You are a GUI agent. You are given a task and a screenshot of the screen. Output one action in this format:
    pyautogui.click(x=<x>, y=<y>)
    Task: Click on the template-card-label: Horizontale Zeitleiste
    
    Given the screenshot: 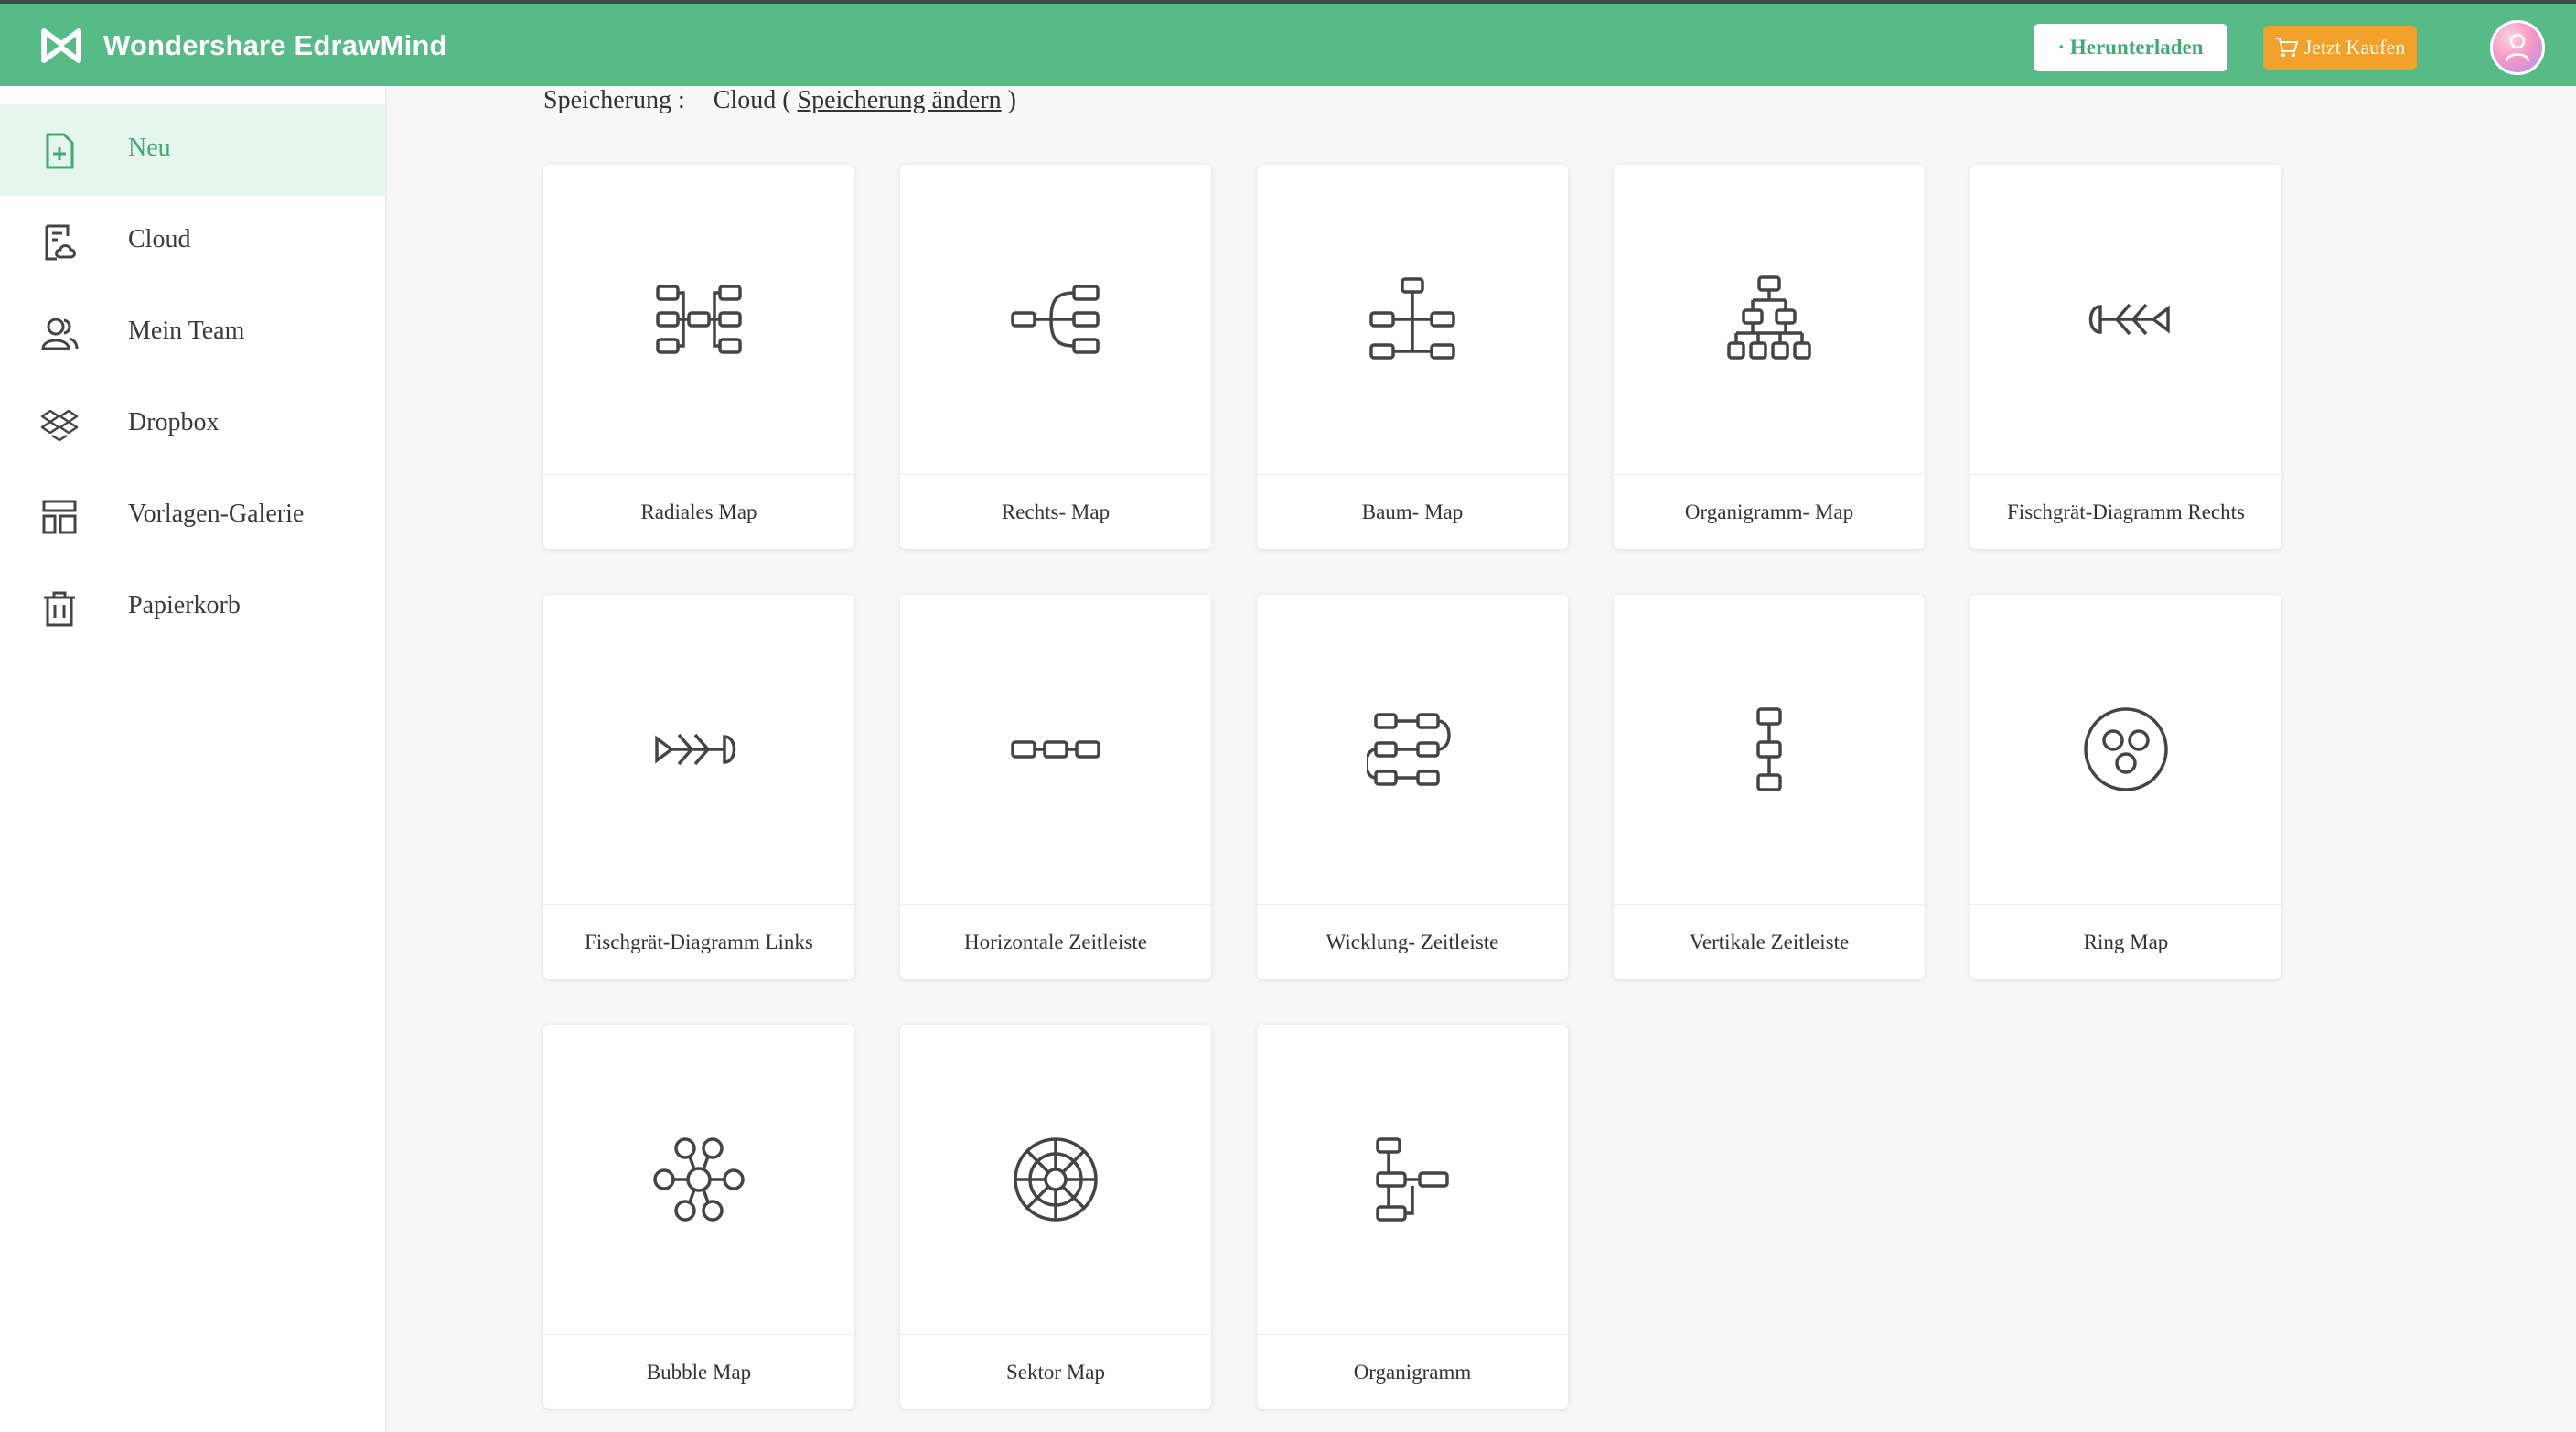 What is the action you would take?
    pyautogui.click(x=1056, y=941)
    